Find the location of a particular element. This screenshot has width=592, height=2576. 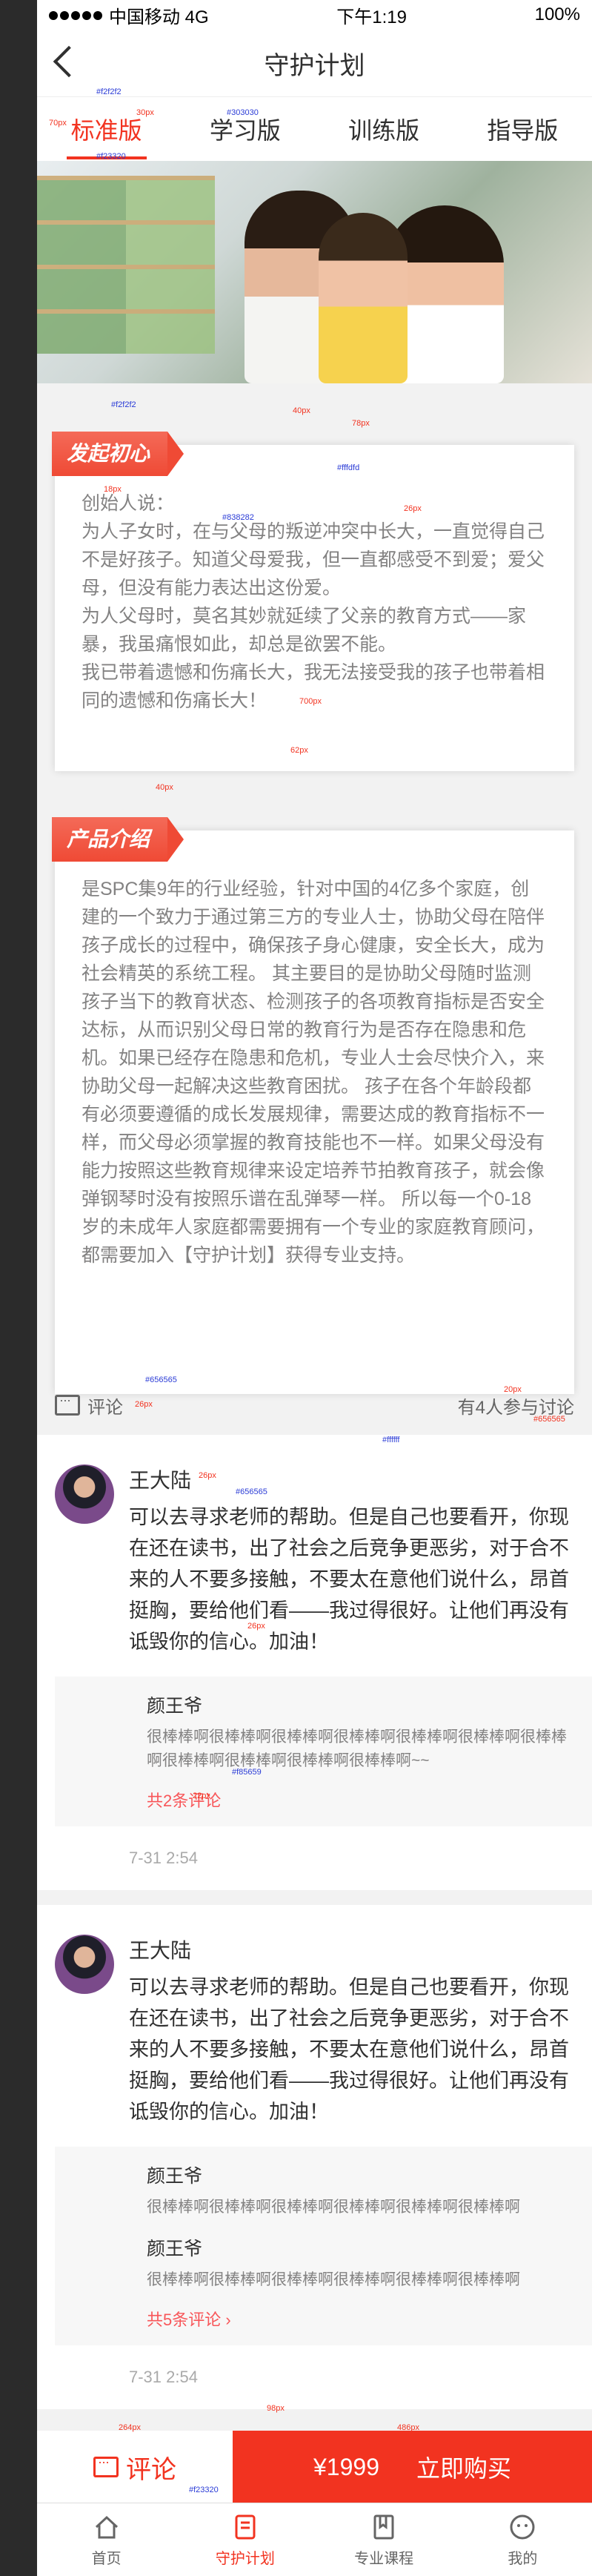

comments-label-group: 评论 is located at coordinates (89, 1406).